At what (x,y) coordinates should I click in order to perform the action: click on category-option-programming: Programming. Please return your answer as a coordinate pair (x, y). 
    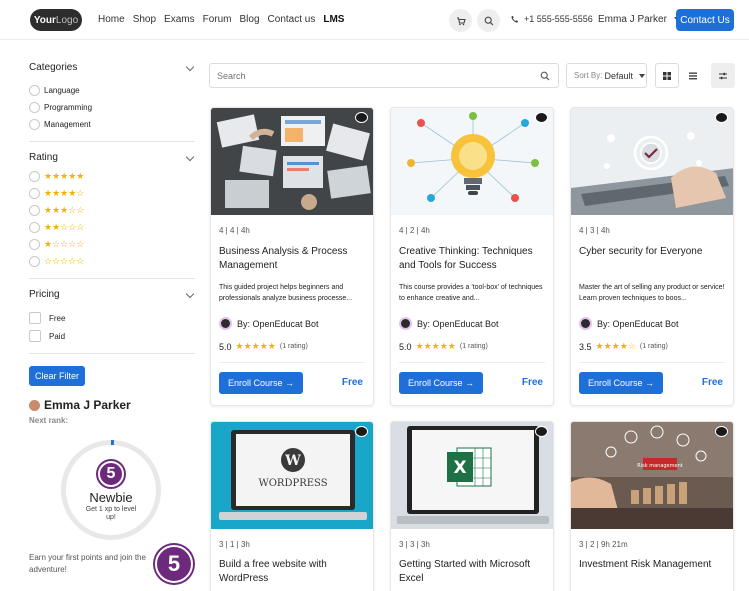
    Looking at the image, I should click on (112, 107).